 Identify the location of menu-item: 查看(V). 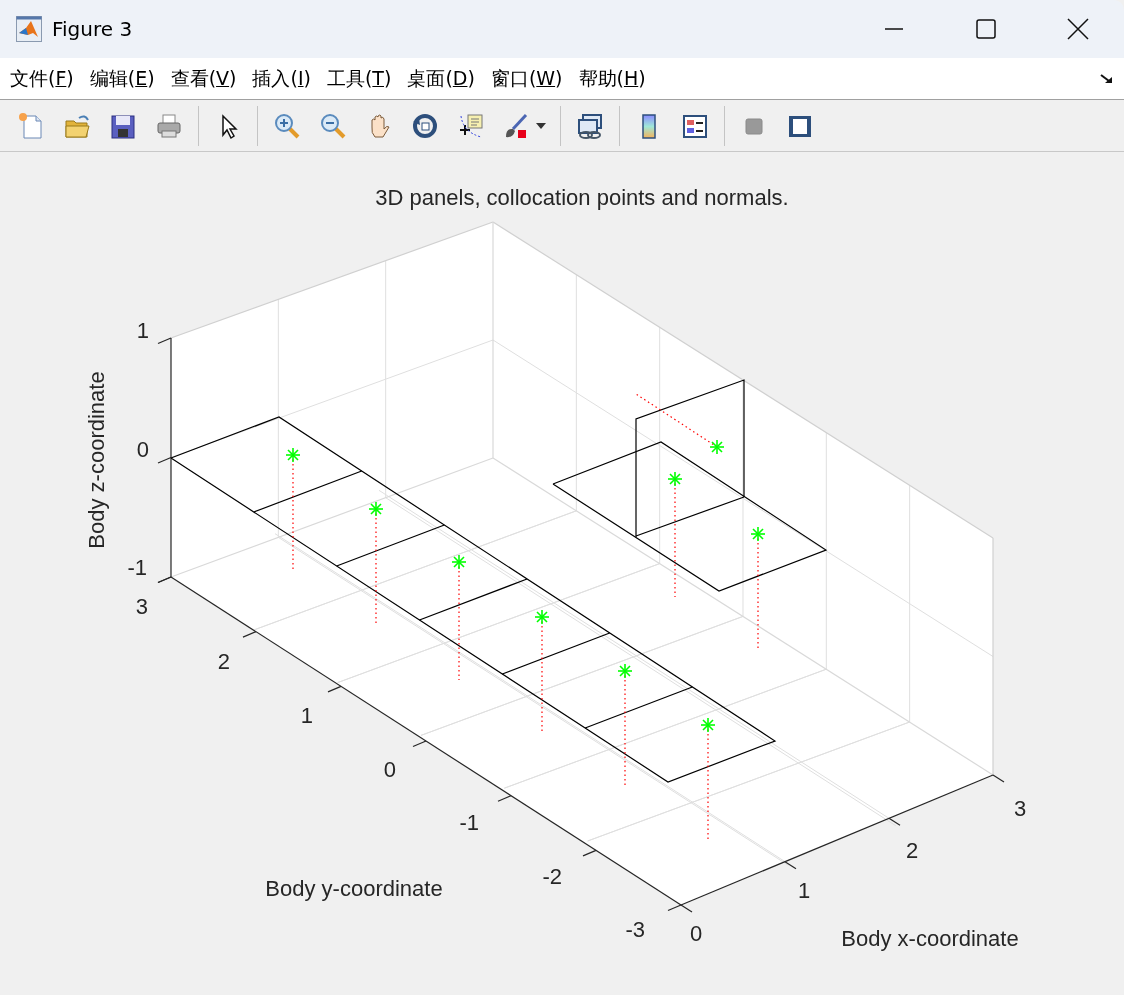
(203, 78).